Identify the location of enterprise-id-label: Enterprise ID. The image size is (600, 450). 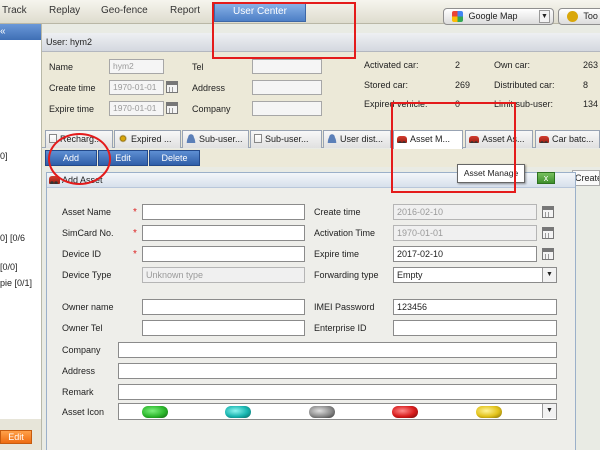
(340, 328).